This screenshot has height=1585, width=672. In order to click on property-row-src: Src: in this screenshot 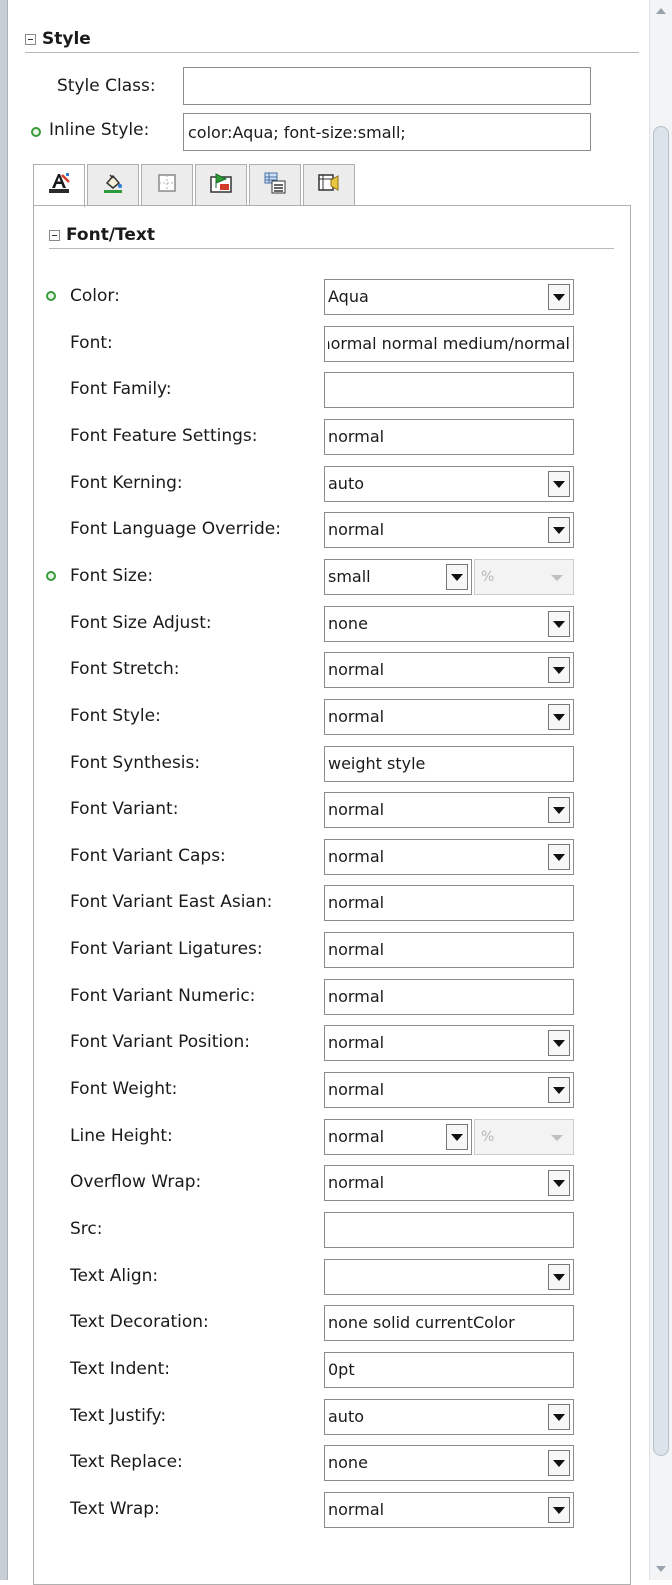, I will do `click(304, 1229)`.